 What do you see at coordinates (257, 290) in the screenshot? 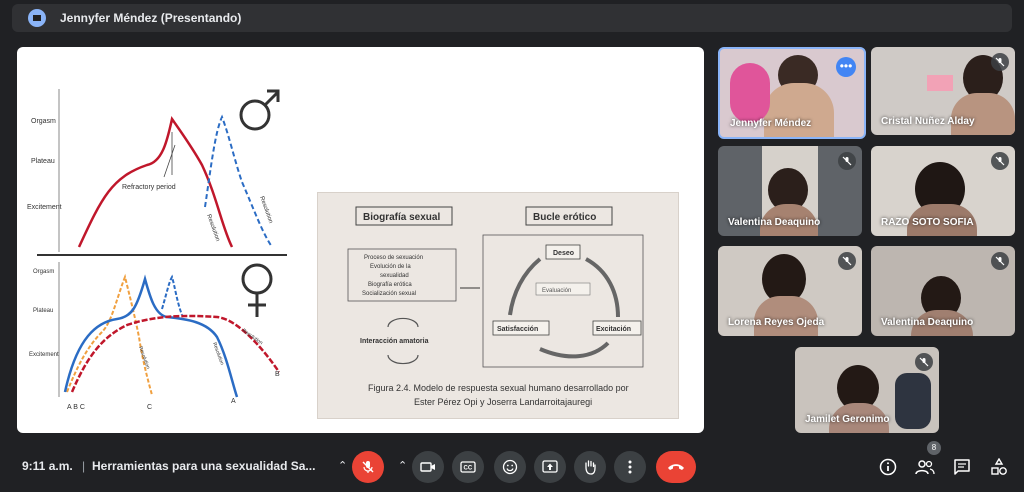
I see `female-symbol-icon` at bounding box center [257, 290].